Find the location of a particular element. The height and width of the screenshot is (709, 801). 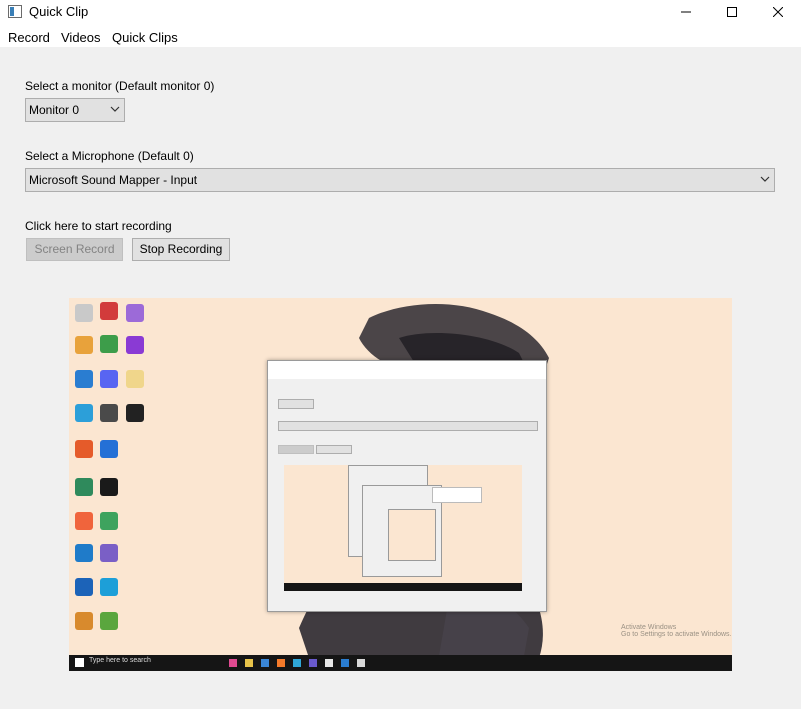

monitor-select: Monitor 0 is located at coordinates (75, 110).